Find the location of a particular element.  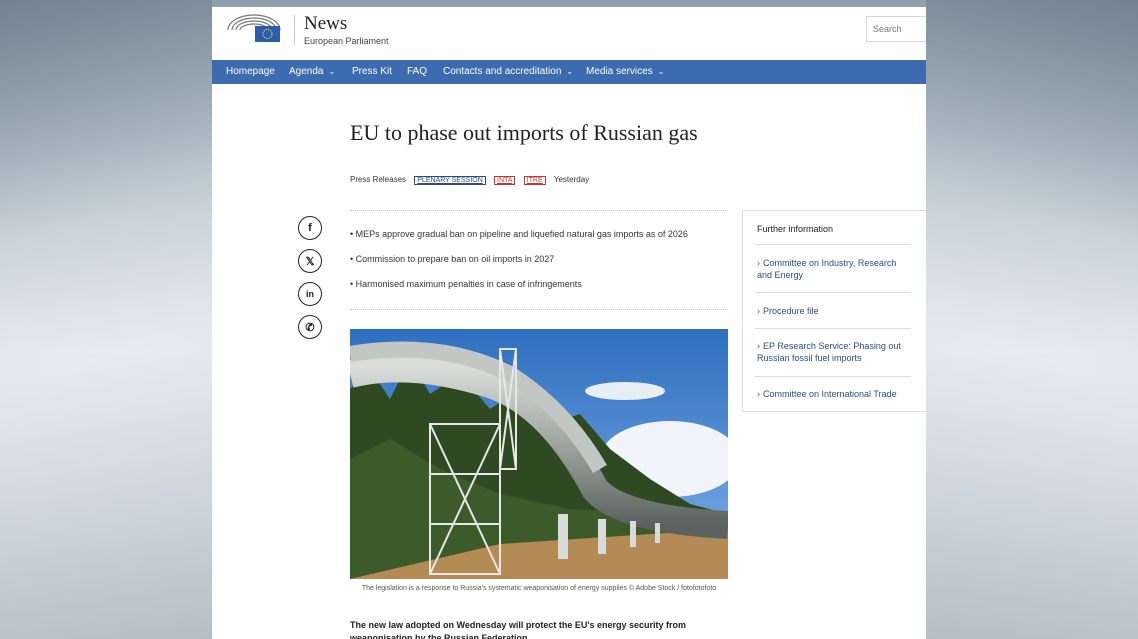

further-info-link: › Procedure file is located at coordinates (835, 311).